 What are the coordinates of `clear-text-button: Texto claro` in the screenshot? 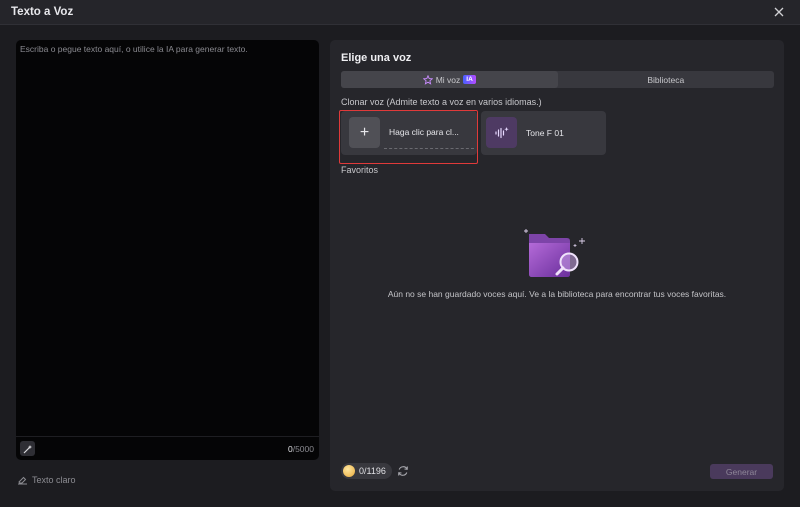 It's located at (46, 479).